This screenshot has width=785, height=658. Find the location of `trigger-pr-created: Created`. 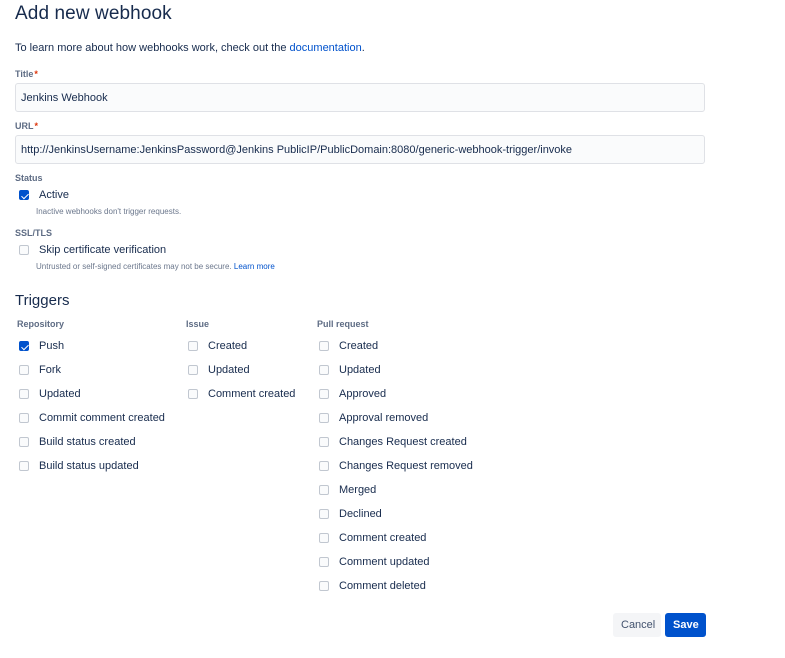

trigger-pr-created: Created is located at coordinates (348, 346).